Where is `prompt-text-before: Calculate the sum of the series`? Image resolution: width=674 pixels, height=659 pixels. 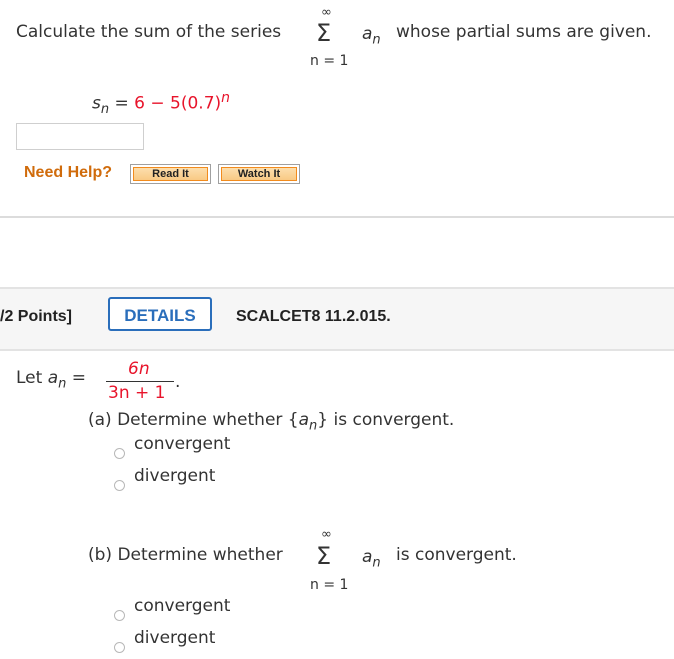 prompt-text-before: Calculate the sum of the series is located at coordinates (149, 32).